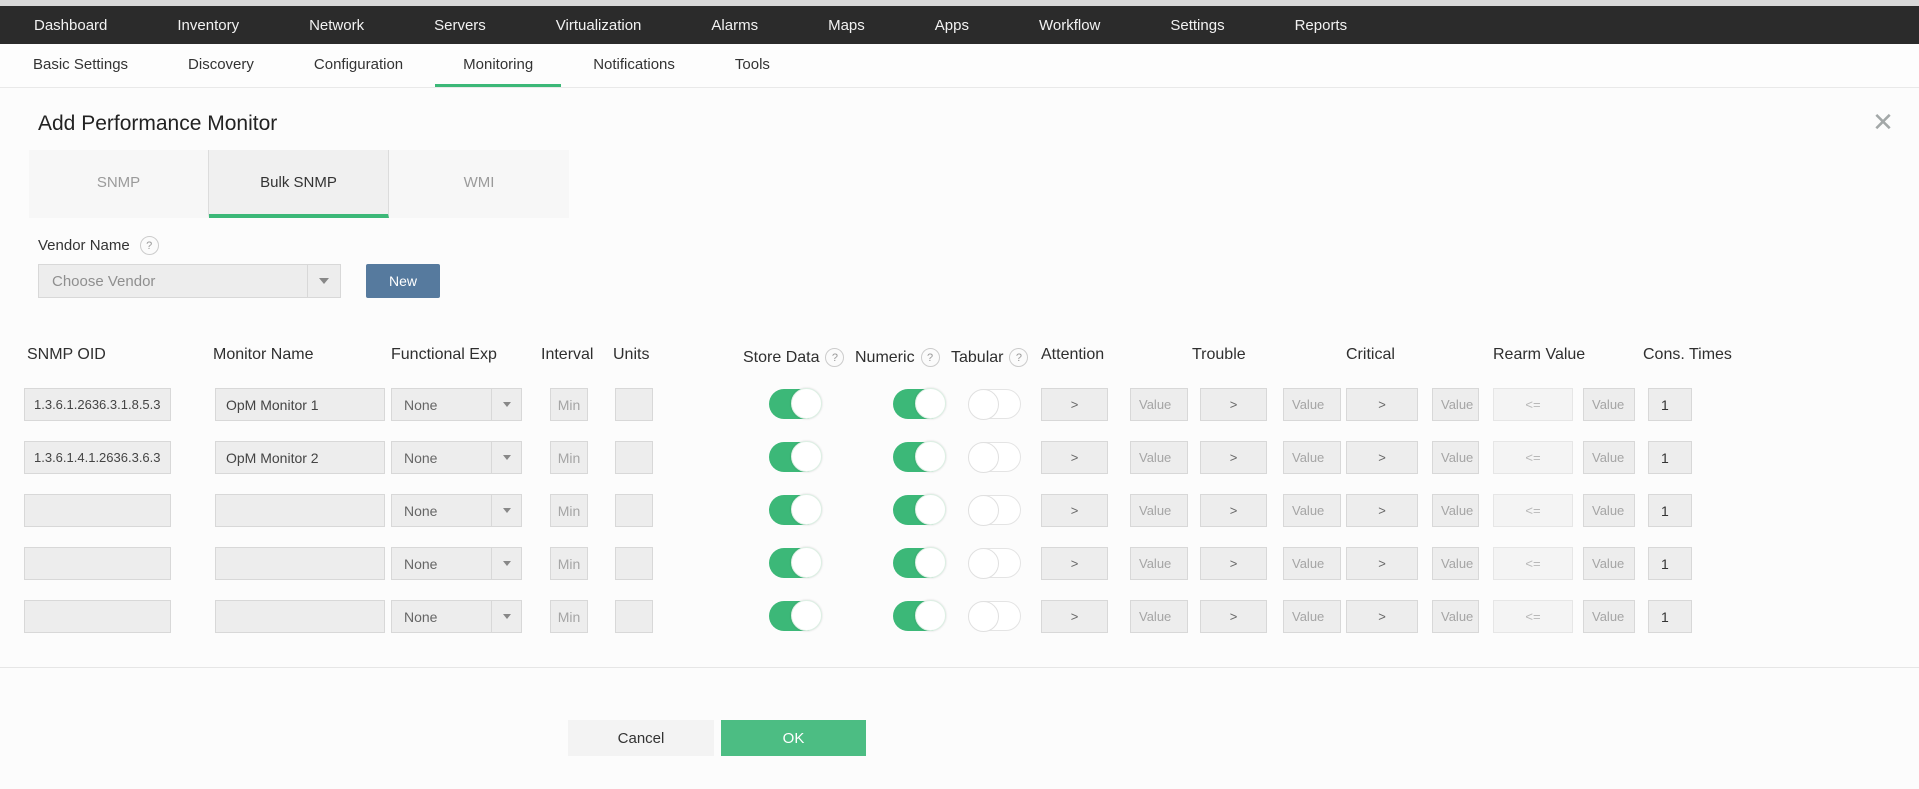  Describe the element at coordinates (952, 25) in the screenshot. I see `top-nav-item-apps: Apps` at that location.